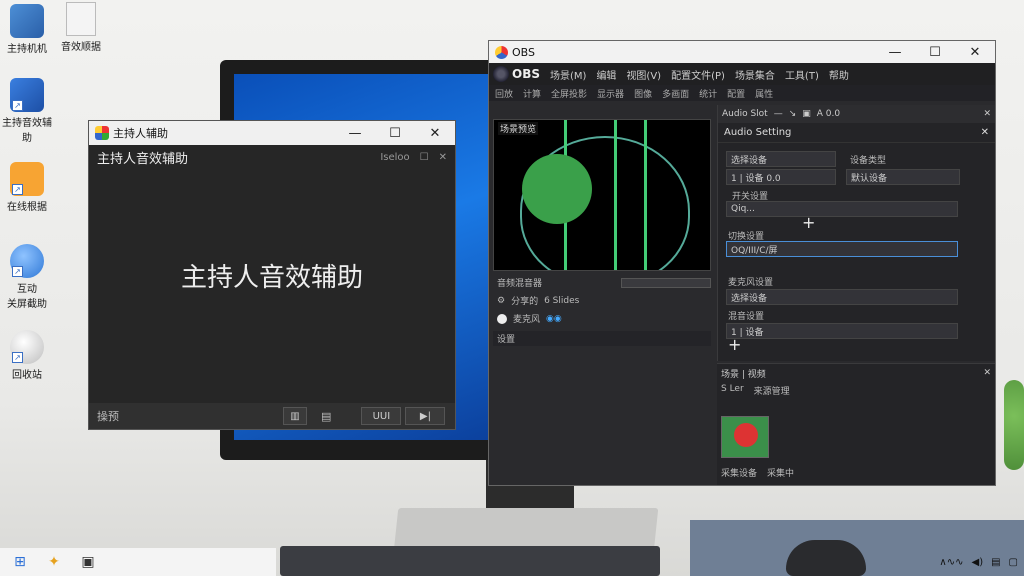 The width and height of the screenshot is (1024, 576). What do you see at coordinates (842, 249) in the screenshot?
I see `mode-select: OQ/III/C/屏` at bounding box center [842, 249].